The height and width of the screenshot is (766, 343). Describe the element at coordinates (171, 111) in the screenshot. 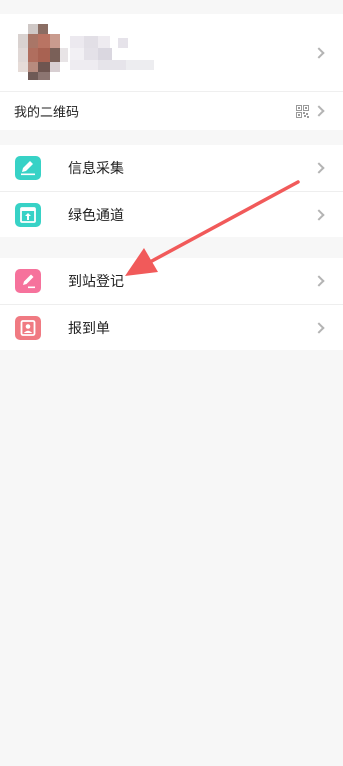

I see `my-qr-code-row: 我的二维码` at that location.